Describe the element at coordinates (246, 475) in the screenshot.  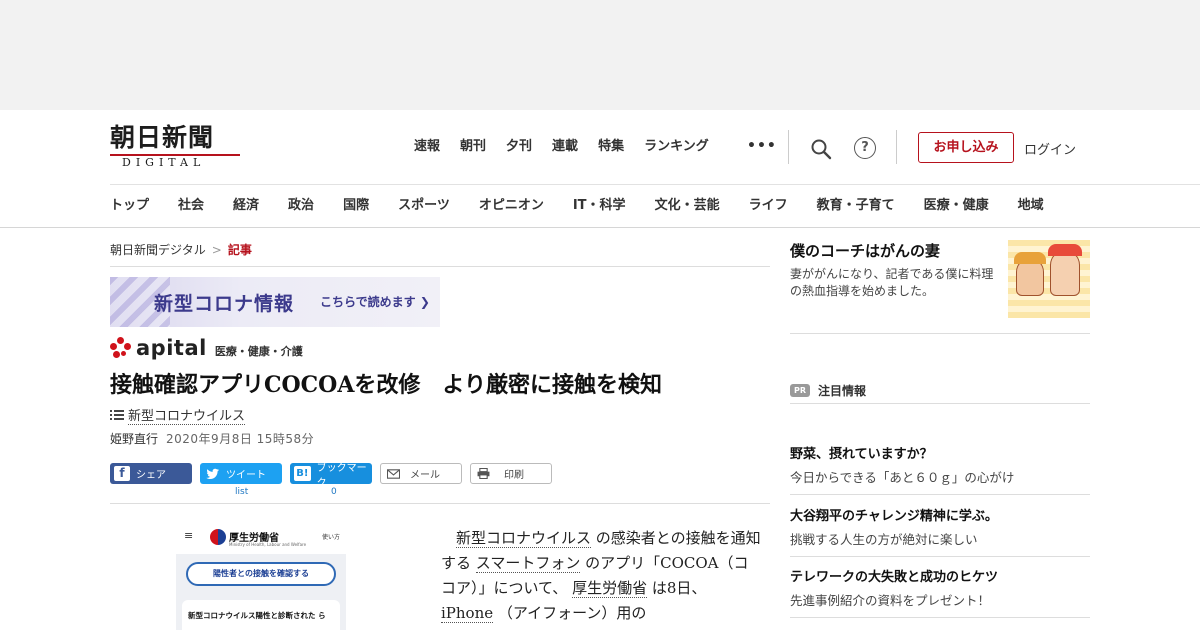
I see `twitter-share-label: ツイート` at that location.